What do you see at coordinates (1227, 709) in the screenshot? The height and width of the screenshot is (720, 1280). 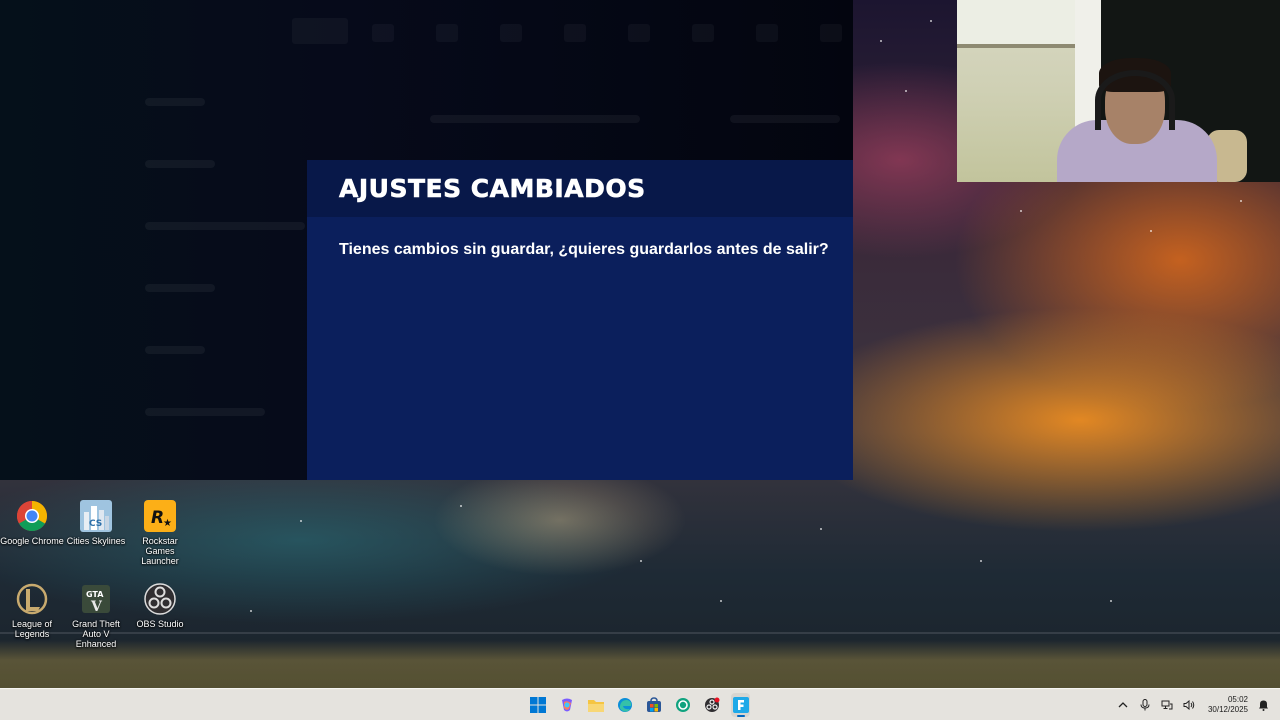 I see `clock-date: 30/12/2025` at bounding box center [1227, 709].